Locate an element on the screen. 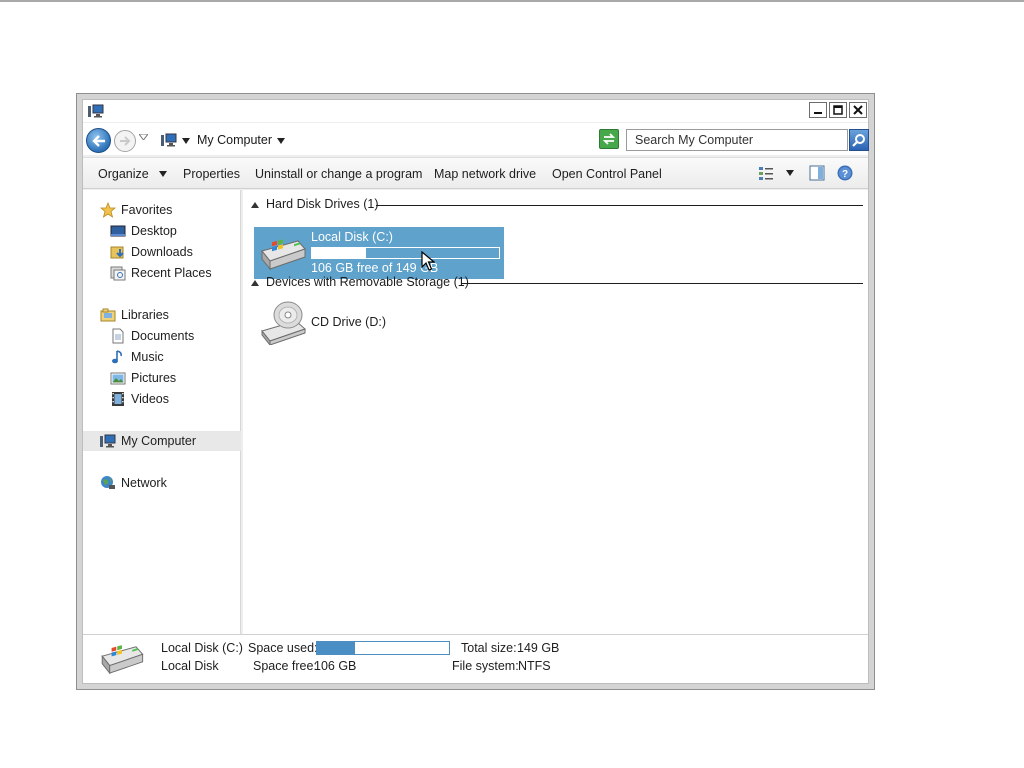 This screenshot has height=768, width=1024. nav-libraries: Libraries is located at coordinates (162, 315).